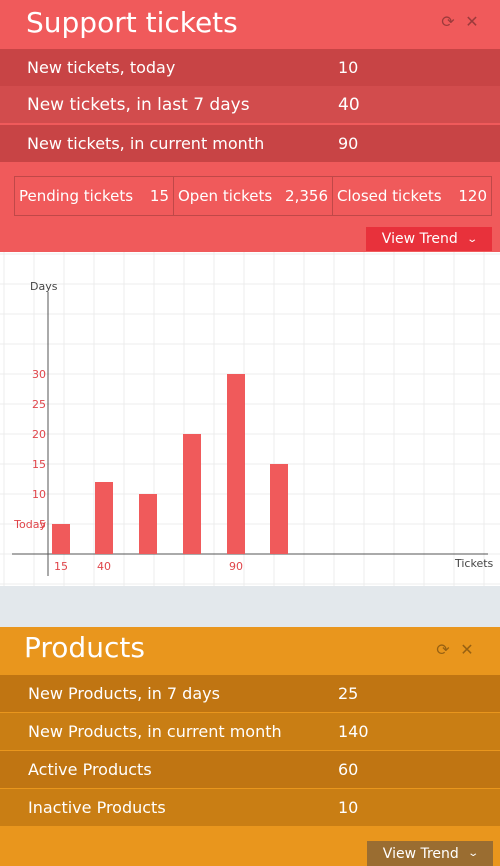 The image size is (500, 866). I want to click on stat-row-products-7-days: New Products, in 7 days 25, so click(250, 693).